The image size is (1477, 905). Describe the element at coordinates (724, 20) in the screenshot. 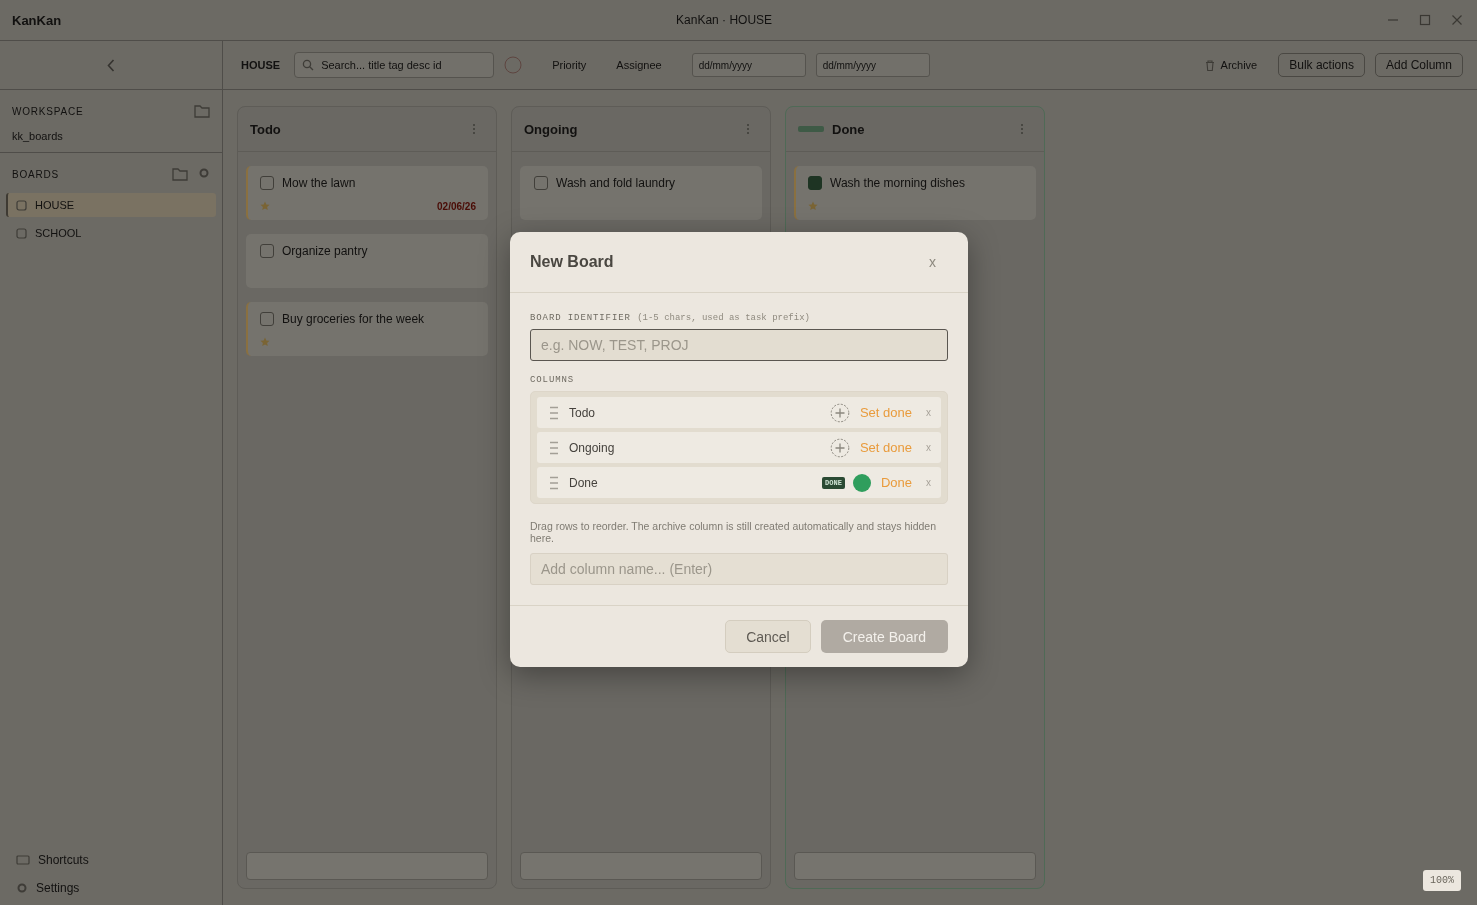

I see `window-title: KanKan · HOUSE` at that location.